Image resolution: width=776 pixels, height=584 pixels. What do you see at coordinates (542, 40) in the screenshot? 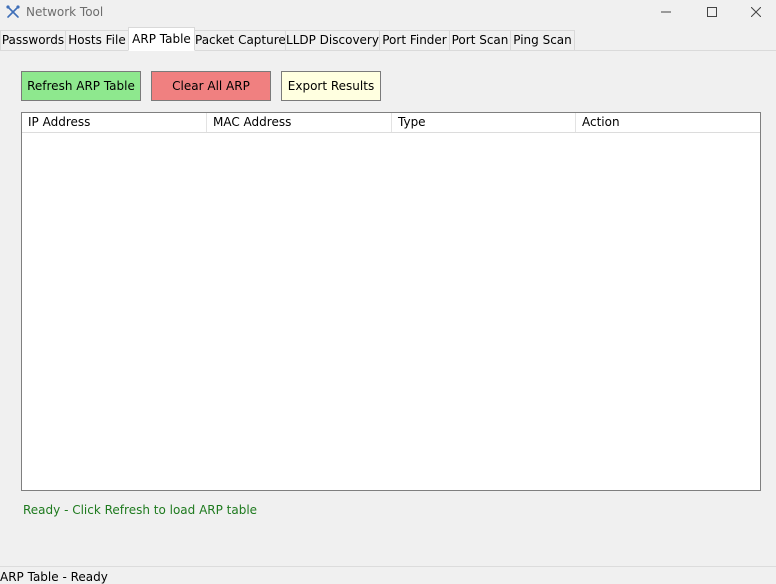
I see `tab-ping-scan: Ping Scan` at bounding box center [542, 40].